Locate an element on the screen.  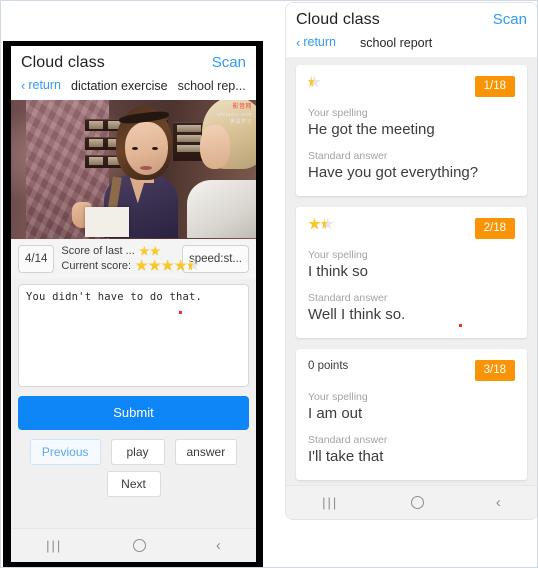
video-watermark: 影音网 wfxiaotu.com 英语学习 is located at coordinates (234, 115).